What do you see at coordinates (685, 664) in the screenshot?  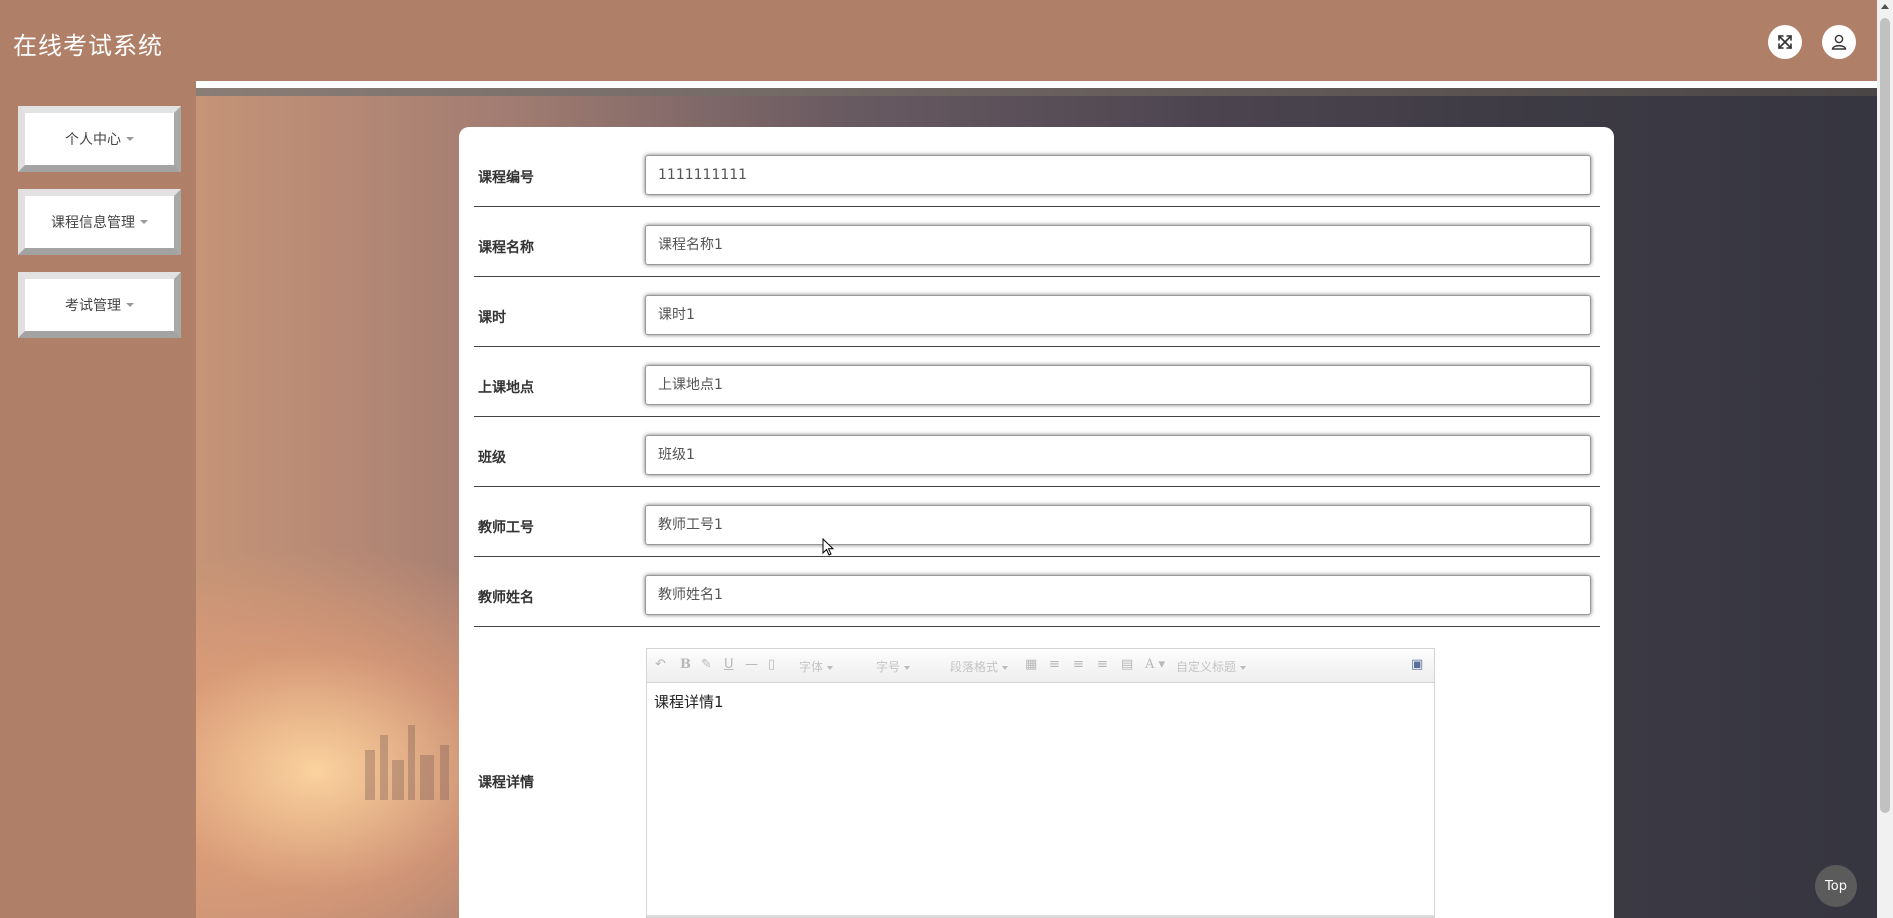 I see `bold-icon: B` at bounding box center [685, 664].